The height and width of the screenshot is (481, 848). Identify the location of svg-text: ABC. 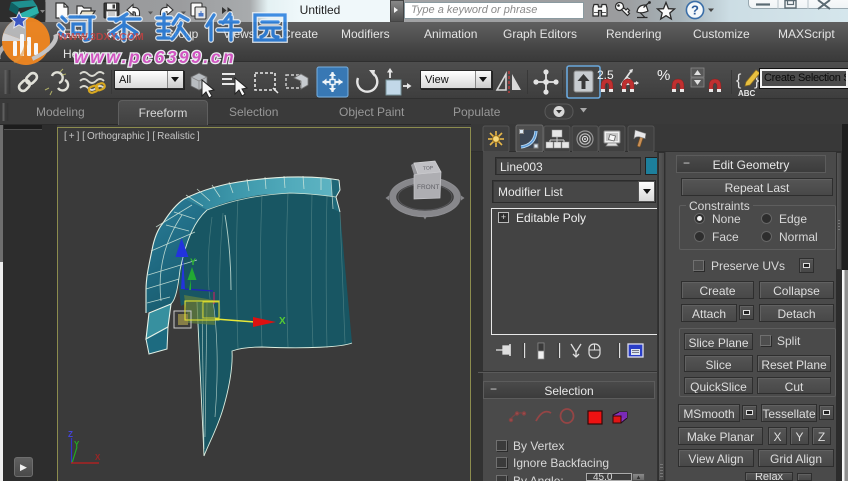
(747, 93).